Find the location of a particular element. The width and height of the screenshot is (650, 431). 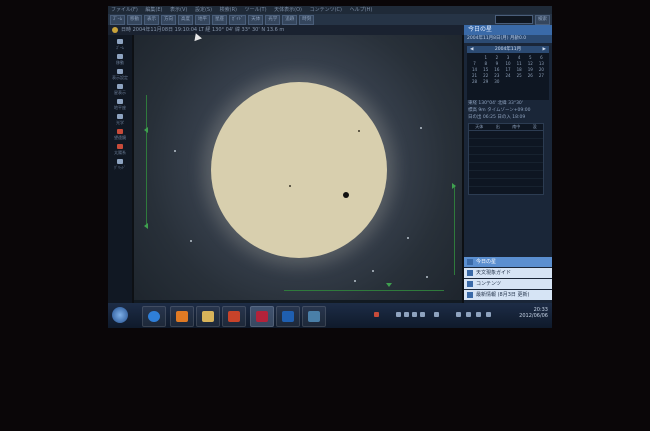

guide-marker-left-bottom is located at coordinates (146, 226).